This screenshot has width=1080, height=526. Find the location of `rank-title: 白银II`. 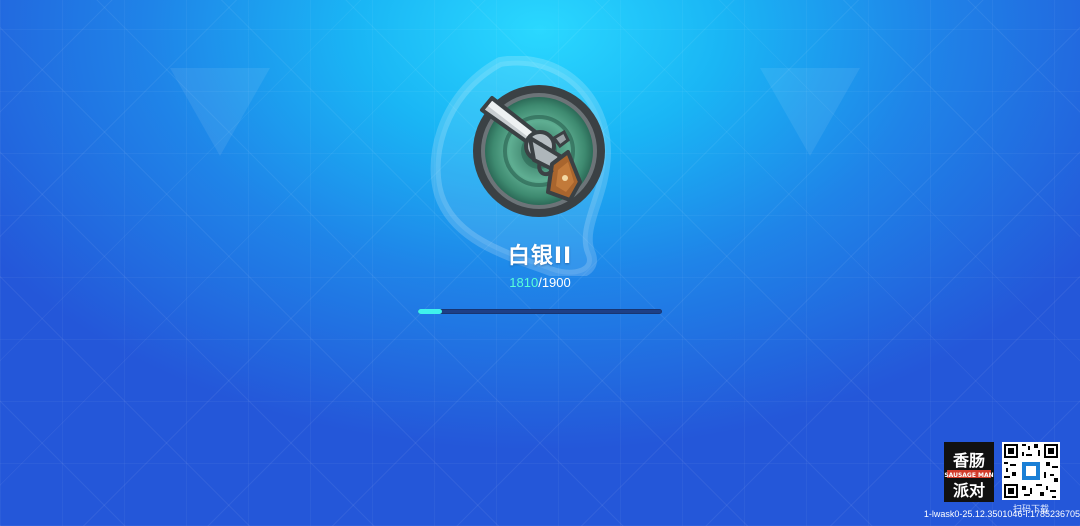

rank-title: 白银II is located at coordinates (540, 256).